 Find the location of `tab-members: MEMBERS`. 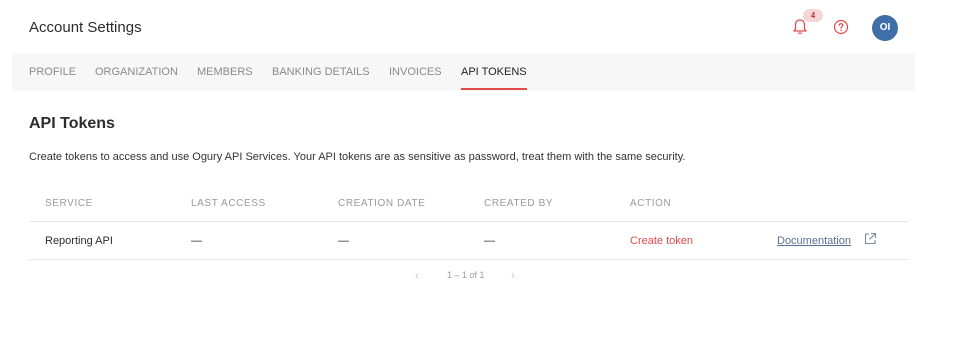

tab-members: MEMBERS is located at coordinates (225, 72).